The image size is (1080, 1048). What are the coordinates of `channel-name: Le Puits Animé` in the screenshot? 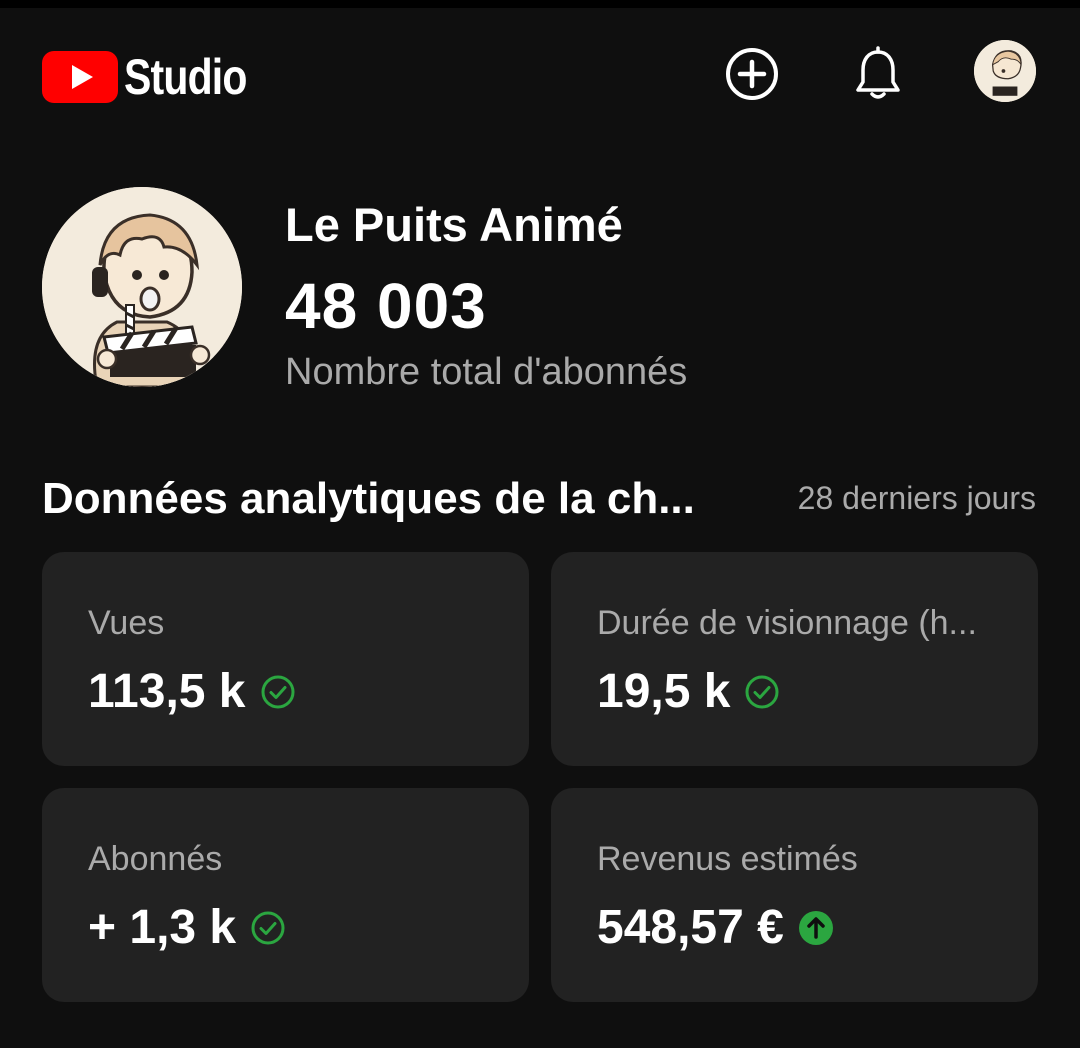 It's located at (454, 224).